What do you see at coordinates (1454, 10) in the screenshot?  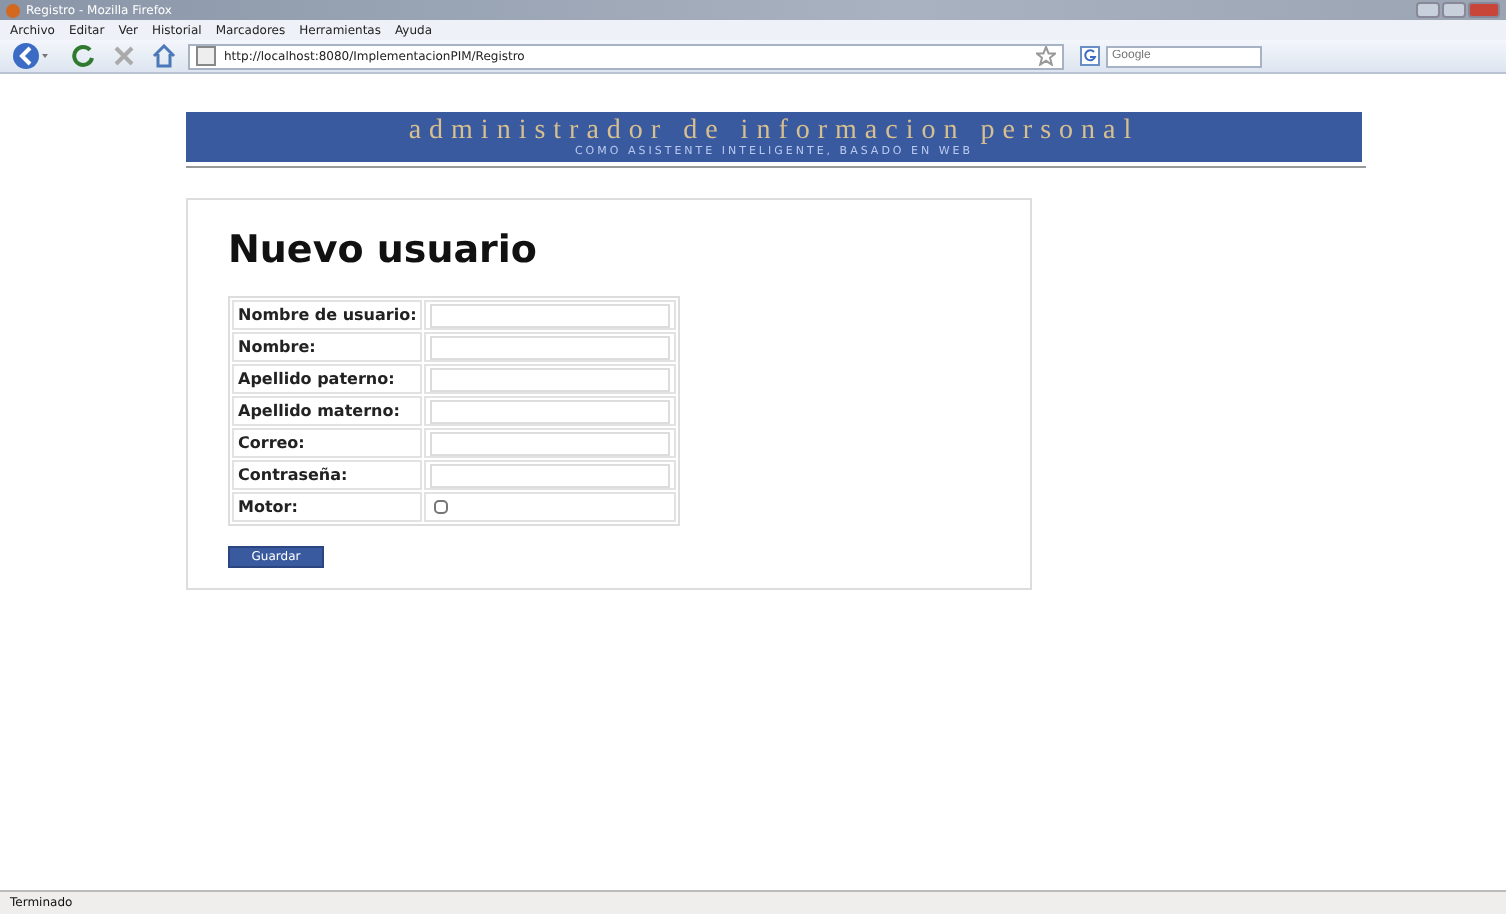 I see `maximize-button` at bounding box center [1454, 10].